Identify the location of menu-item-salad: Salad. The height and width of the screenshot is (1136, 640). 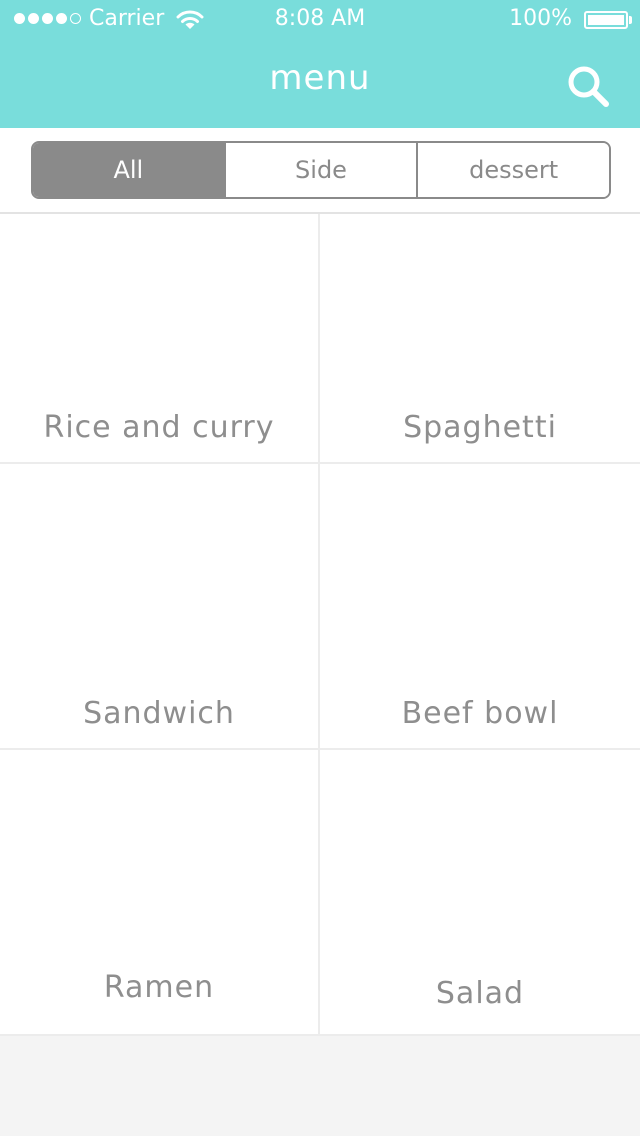
(480, 892).